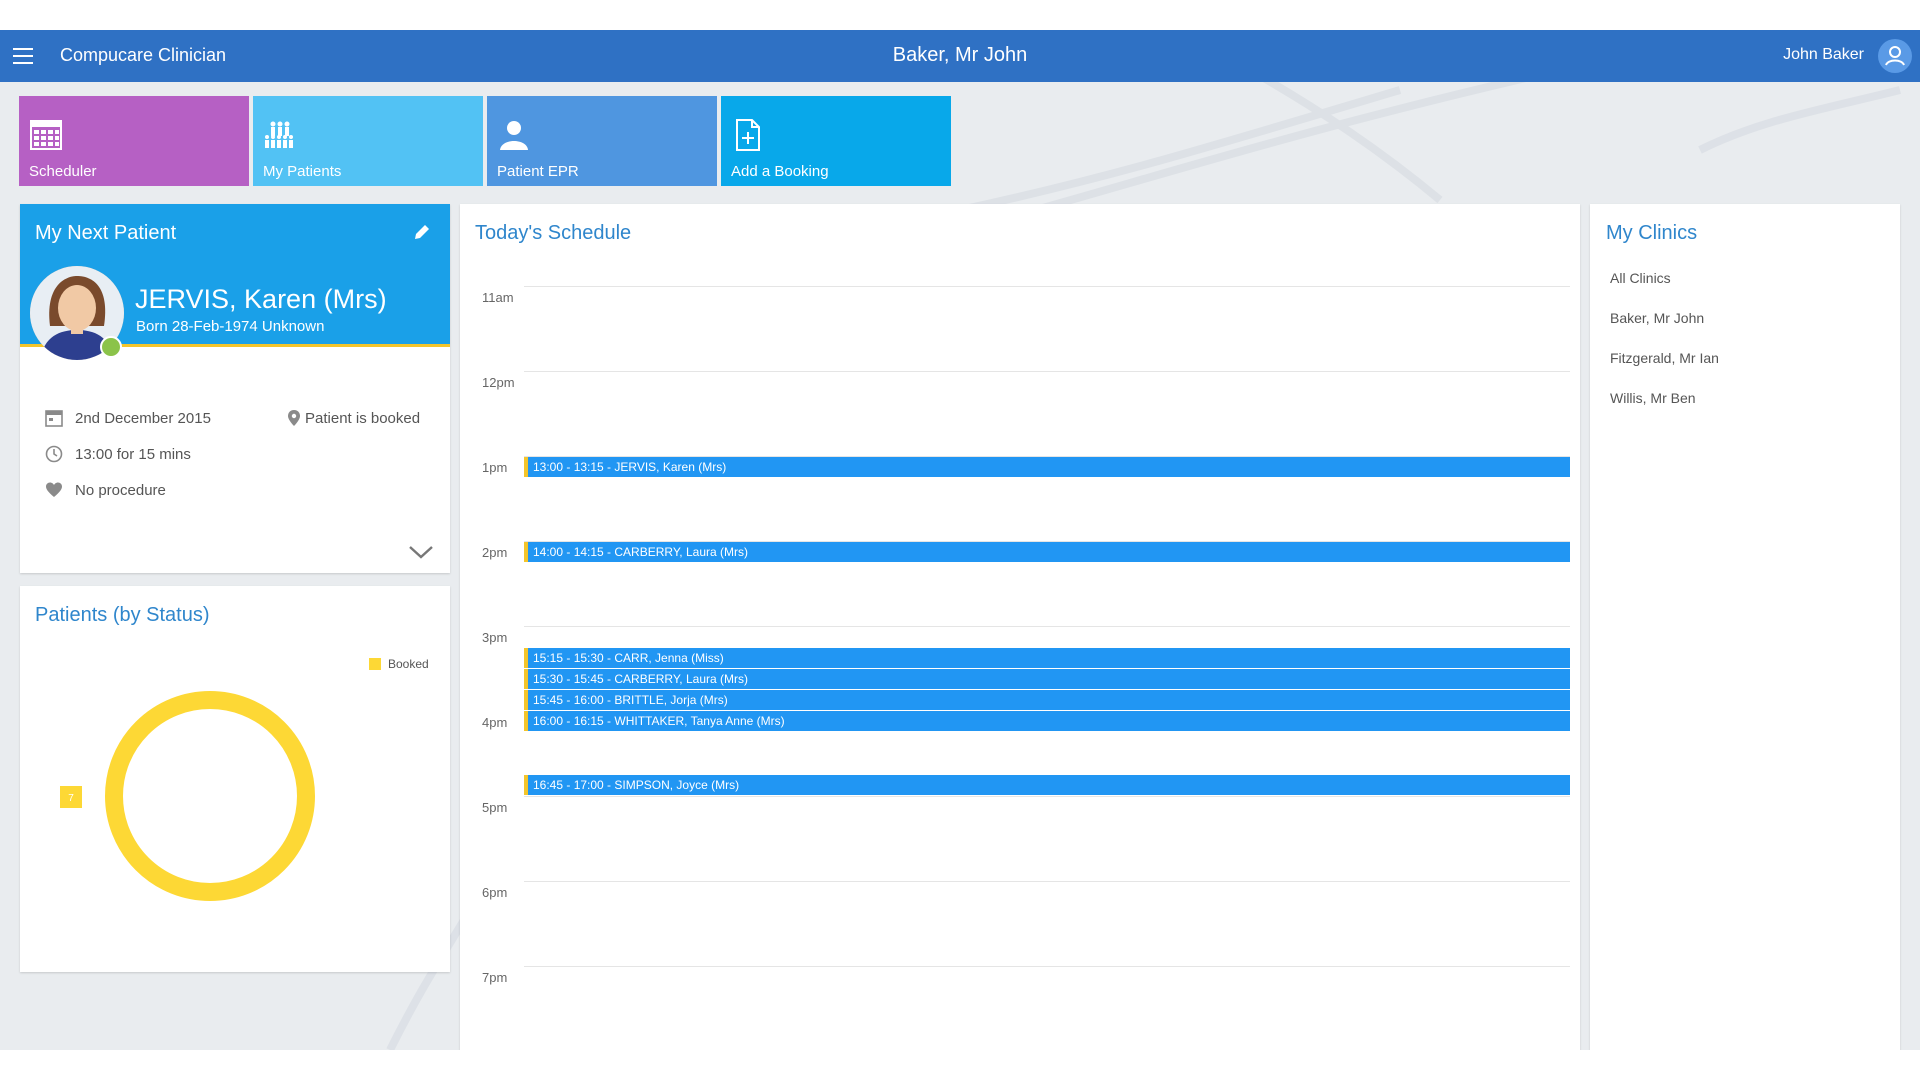 This screenshot has width=1920, height=1080. Describe the element at coordinates (514, 135) in the screenshot. I see `person-icon` at that location.